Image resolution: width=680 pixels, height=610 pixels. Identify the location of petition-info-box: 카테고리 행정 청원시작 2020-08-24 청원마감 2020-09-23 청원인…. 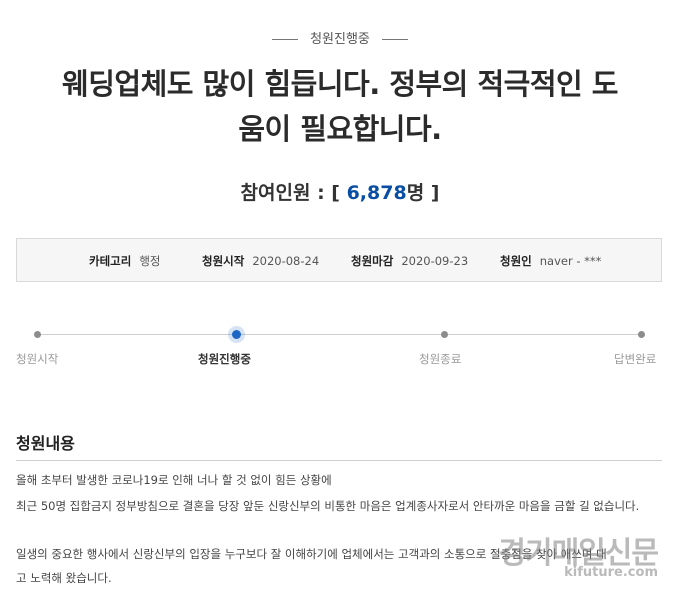
(339, 260).